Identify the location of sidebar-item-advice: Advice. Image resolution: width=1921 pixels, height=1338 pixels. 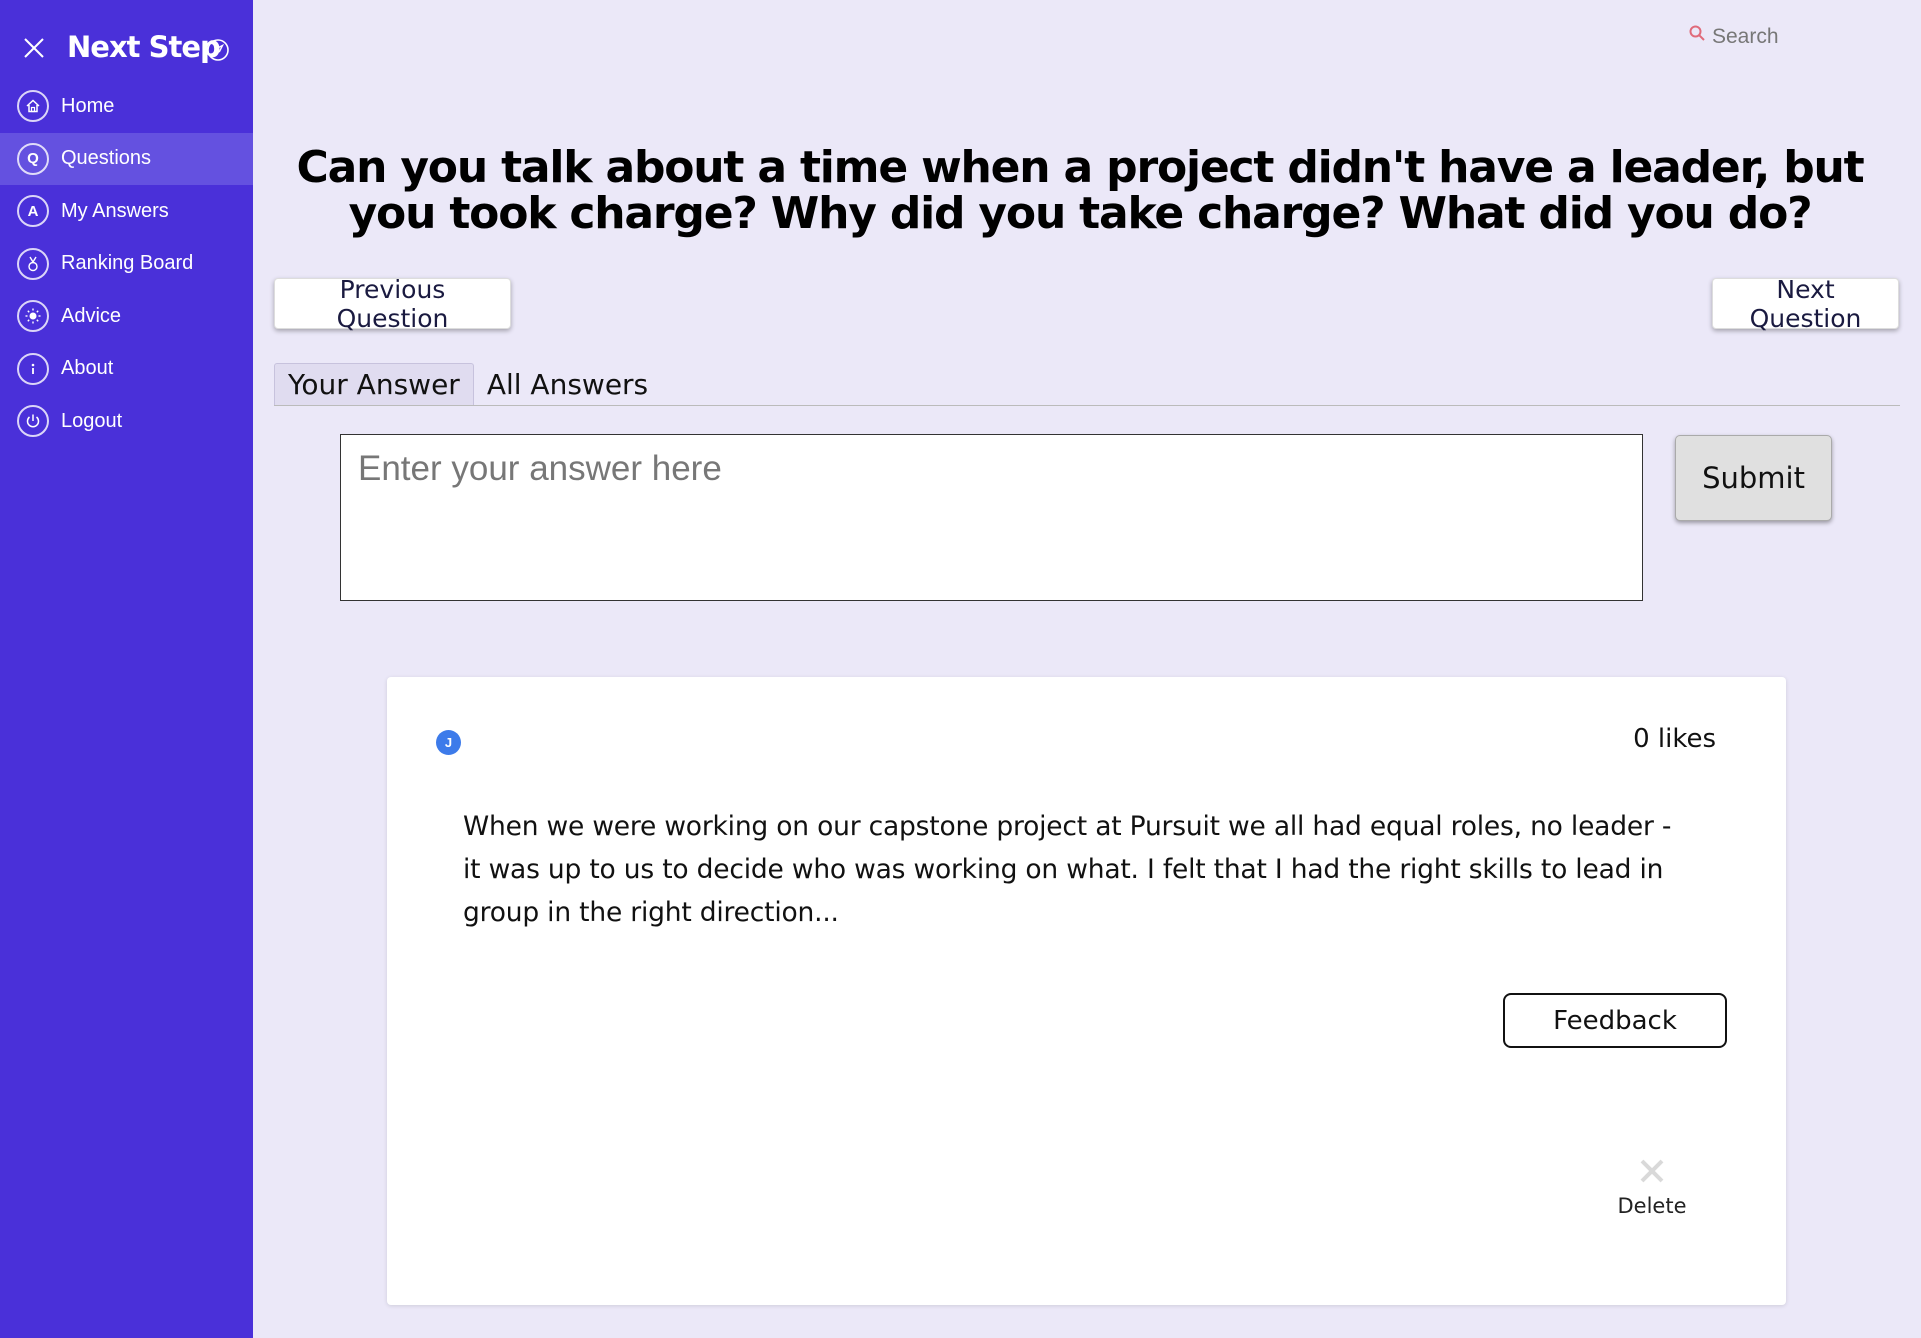
(126, 316).